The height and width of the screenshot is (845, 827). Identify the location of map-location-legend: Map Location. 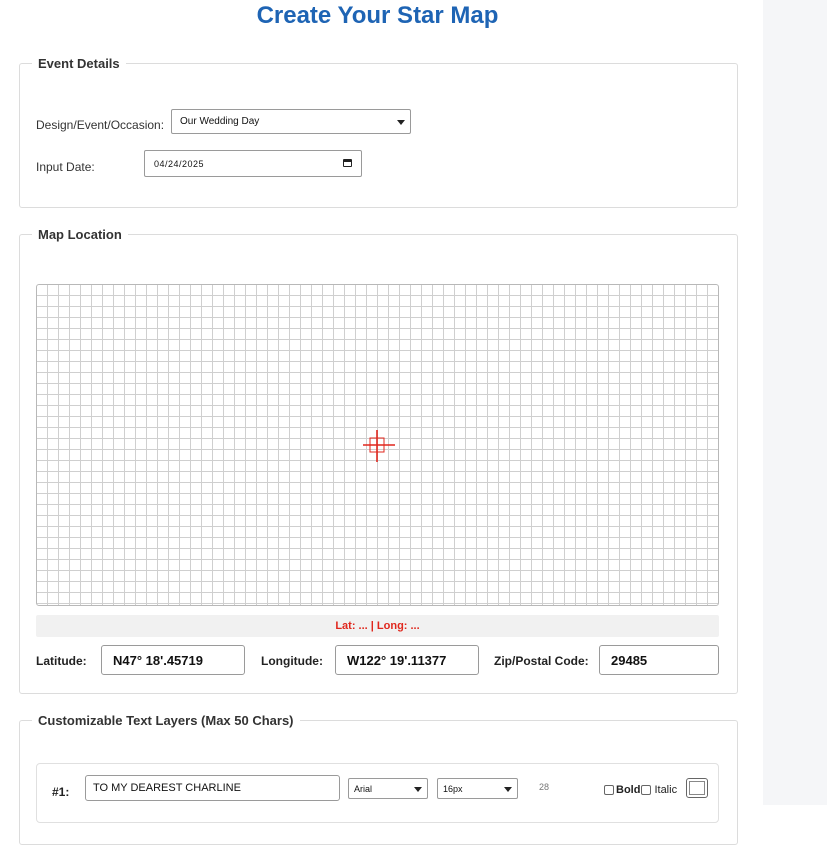
(80, 234).